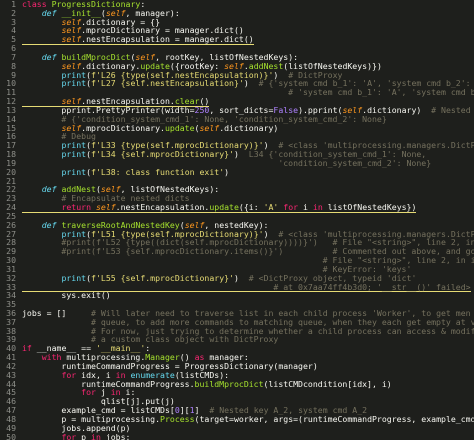 The image size is (474, 440). Describe the element at coordinates (451, 109) in the screenshot. I see `code-token: # Nested keys ignored` at that location.